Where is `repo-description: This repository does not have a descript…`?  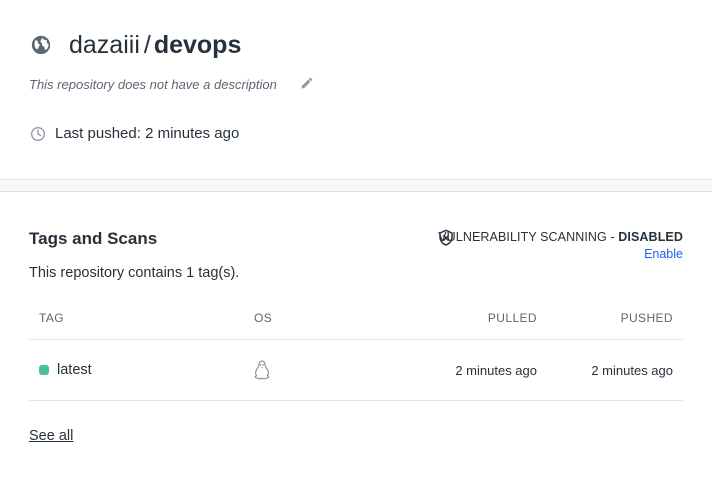
repo-description: This repository does not have a descript… is located at coordinates (153, 84).